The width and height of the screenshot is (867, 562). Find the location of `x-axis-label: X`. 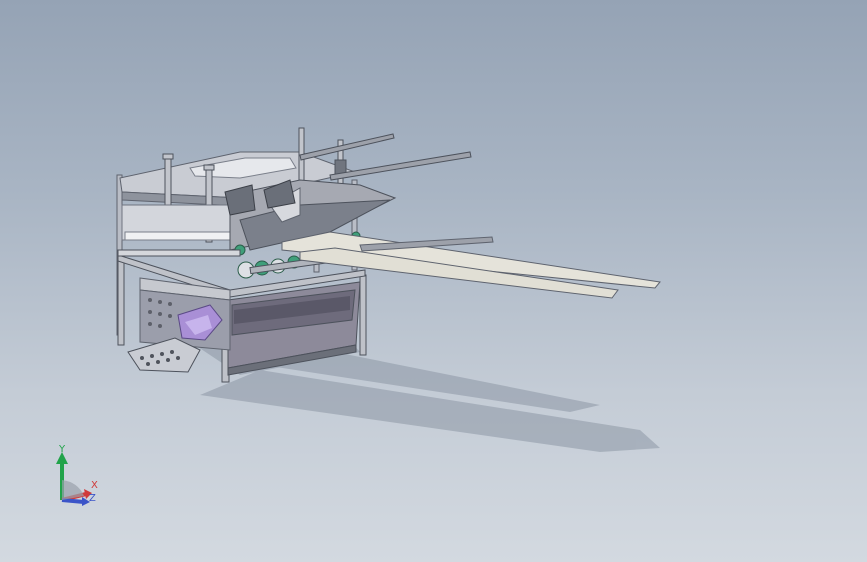

x-axis-label: X is located at coordinates (94, 485).